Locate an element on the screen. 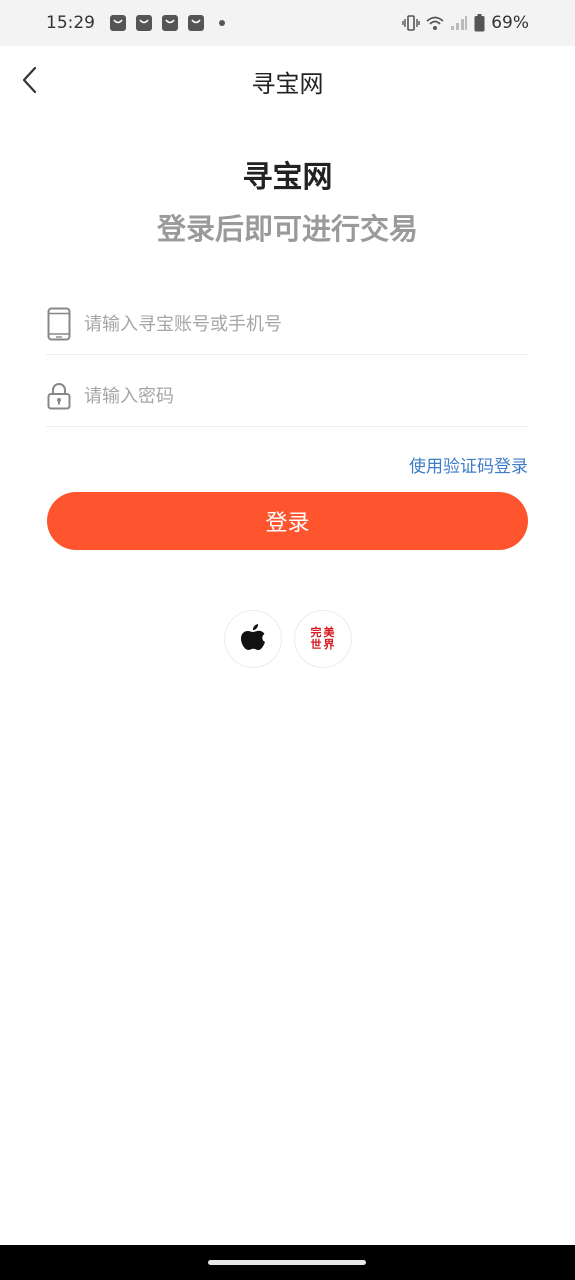  account-field is located at coordinates (287, 324).